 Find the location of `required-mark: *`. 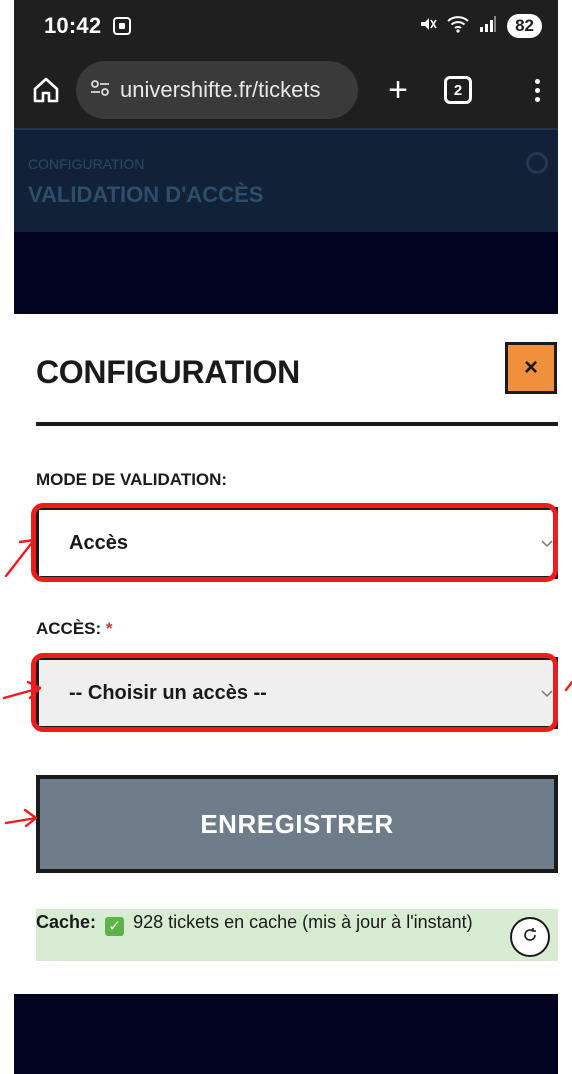

required-mark: * is located at coordinates (109, 628).